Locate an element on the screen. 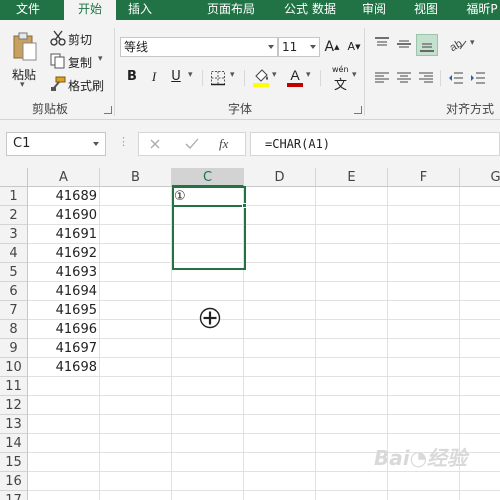  tab-view: 视图 is located at coordinates (426, 10).